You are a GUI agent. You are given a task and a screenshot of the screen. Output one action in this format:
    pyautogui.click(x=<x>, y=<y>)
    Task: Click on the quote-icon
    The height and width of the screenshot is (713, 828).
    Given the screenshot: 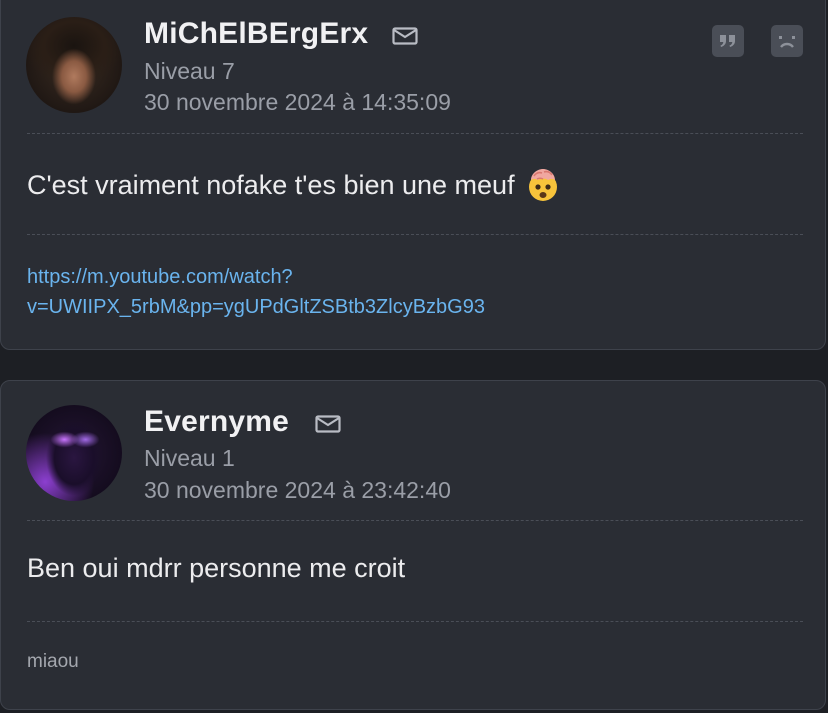 What is the action you would take?
    pyautogui.click(x=727, y=41)
    